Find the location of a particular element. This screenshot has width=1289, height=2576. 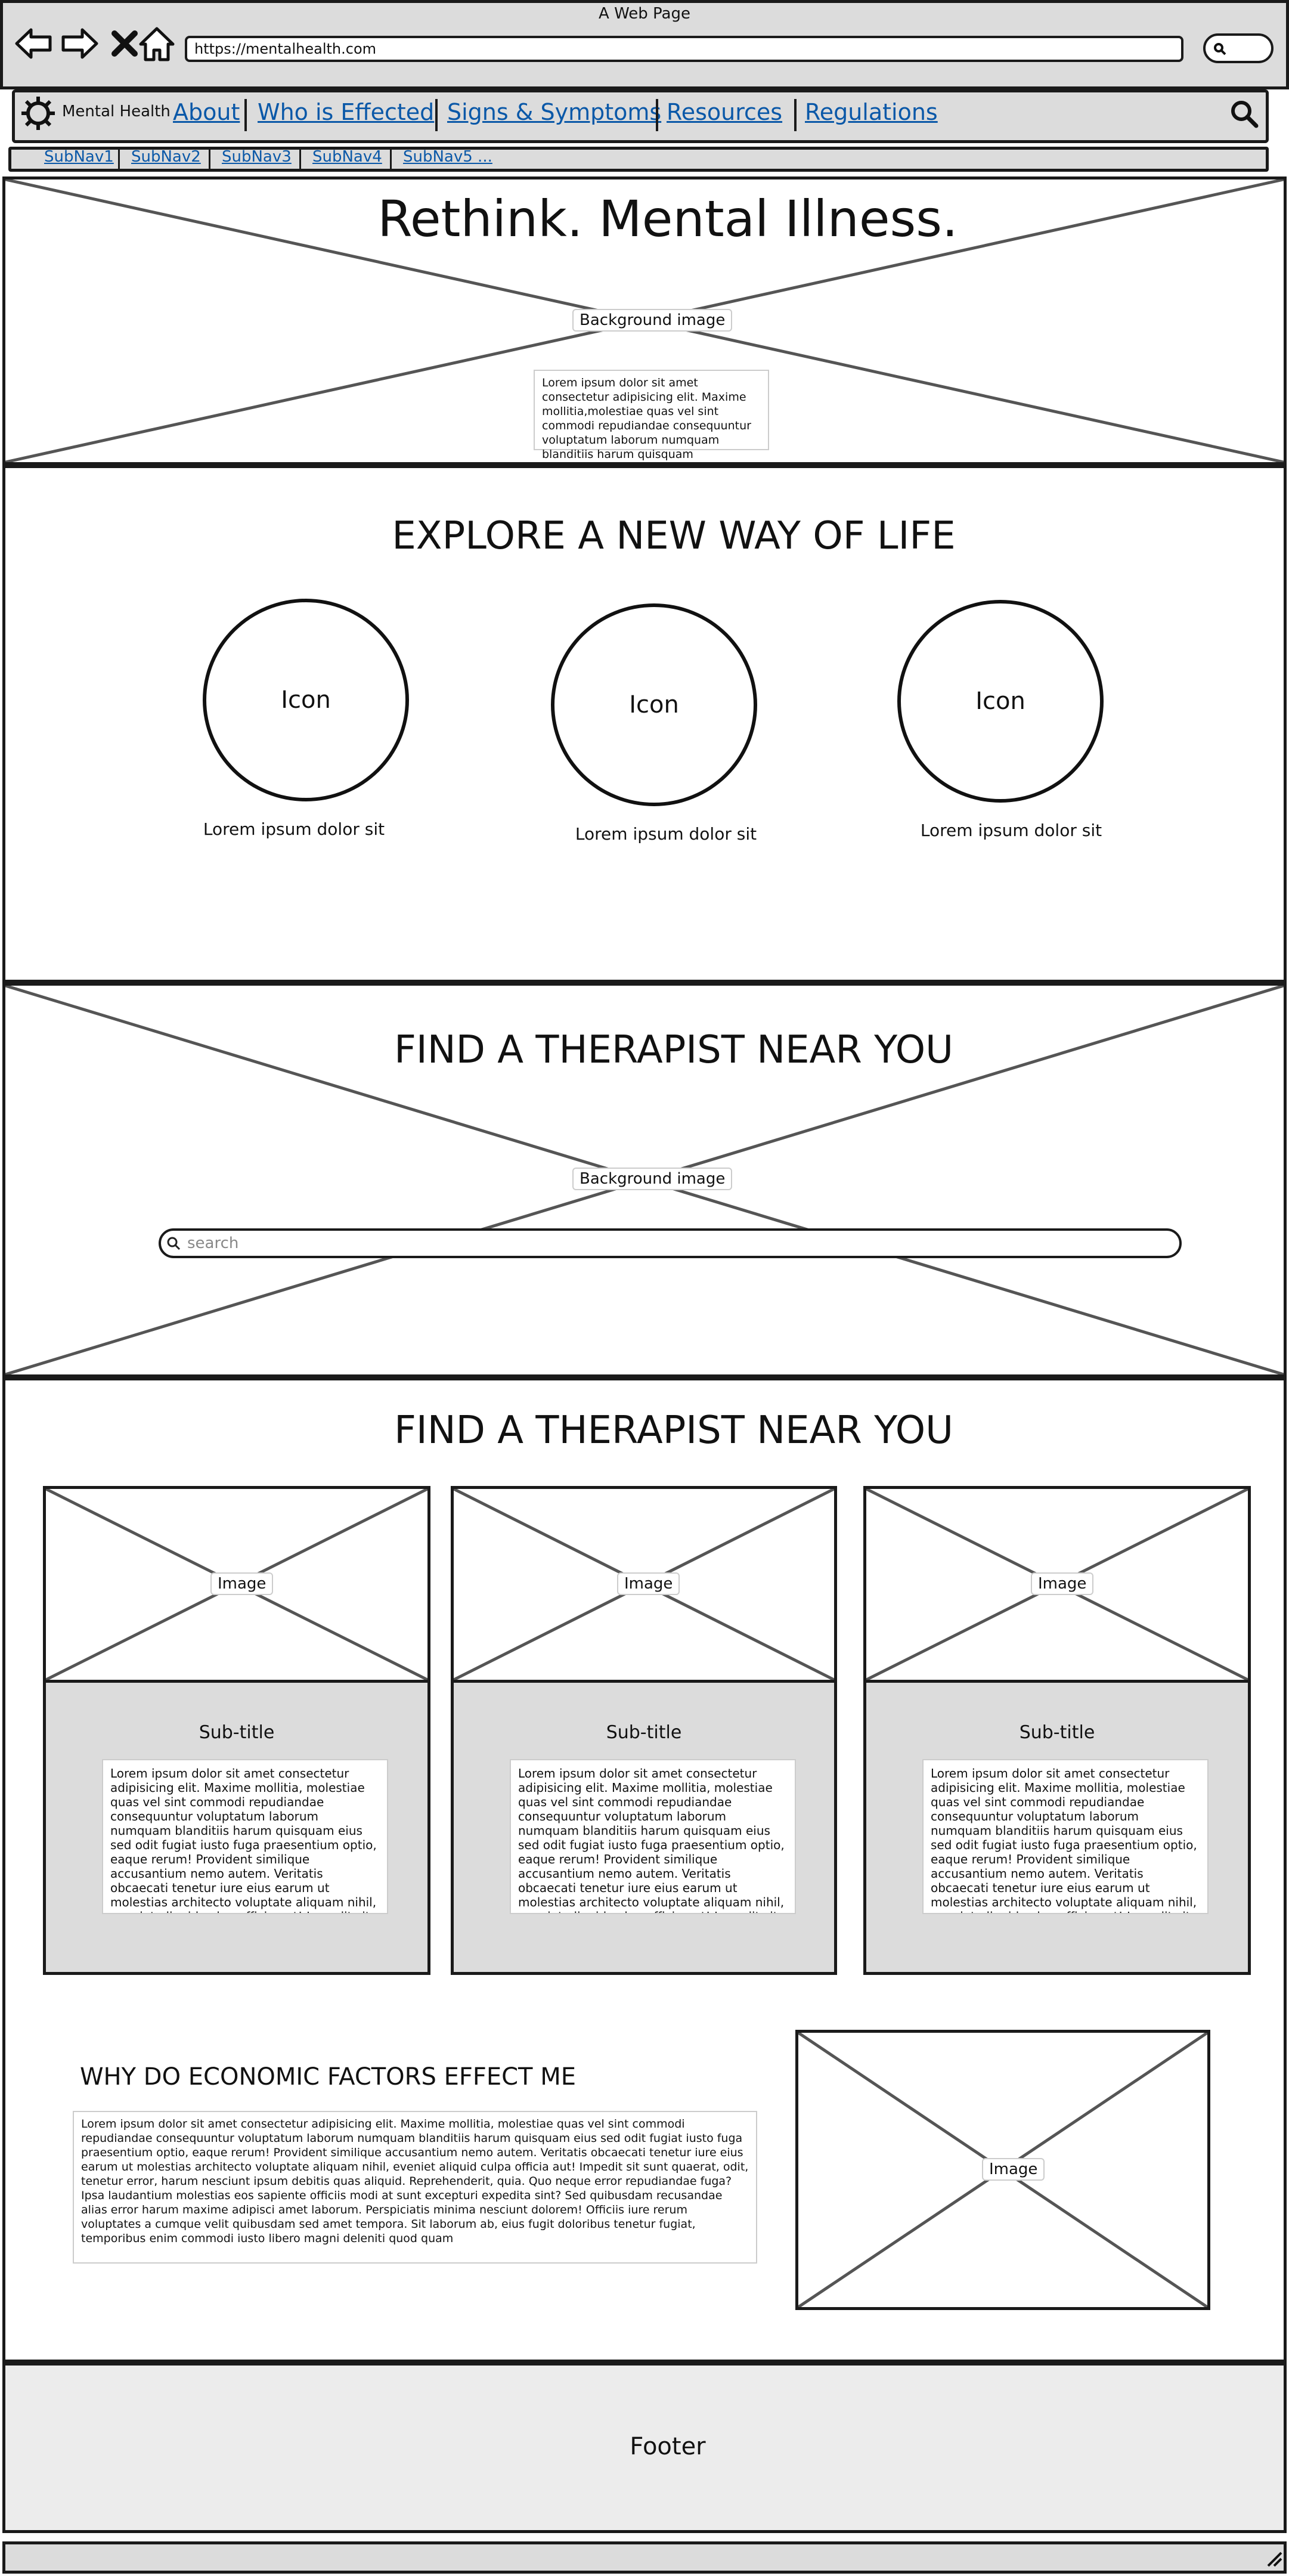

economic-image-placeholder: Image is located at coordinates (1003, 2170).